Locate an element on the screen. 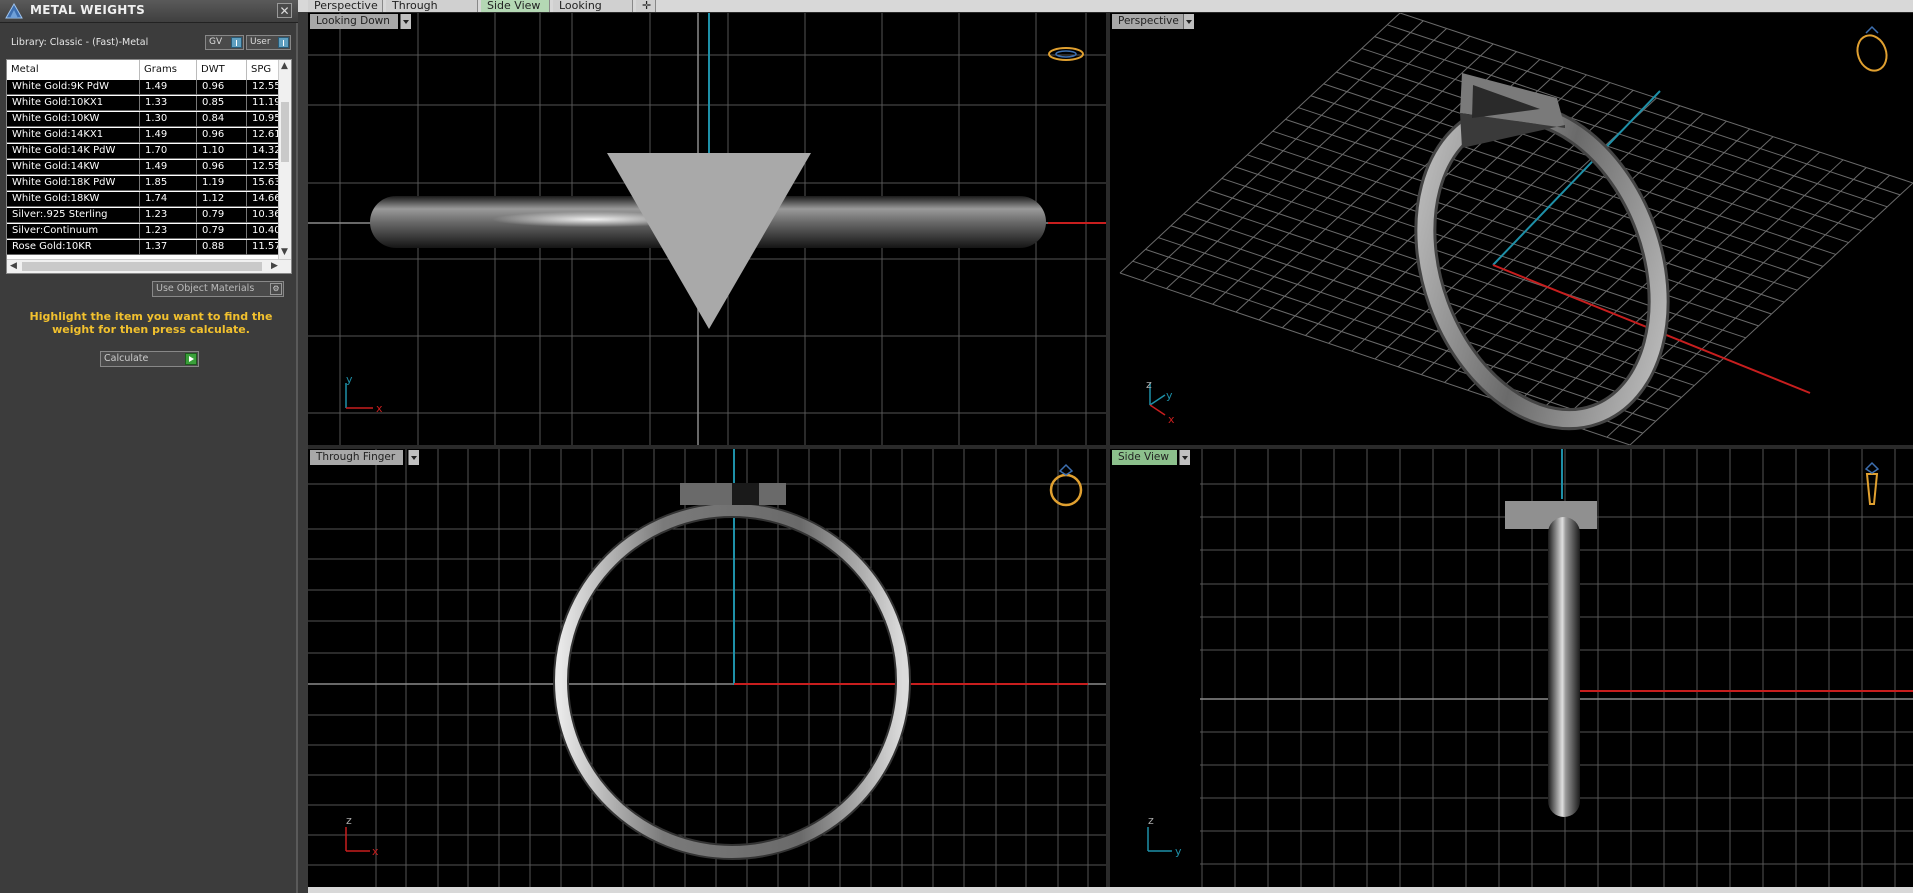 Image resolution: width=1913 pixels, height=893 pixels. table-row: White Gold:10KW 1.30 0.84 10.95 is located at coordinates (143, 119).